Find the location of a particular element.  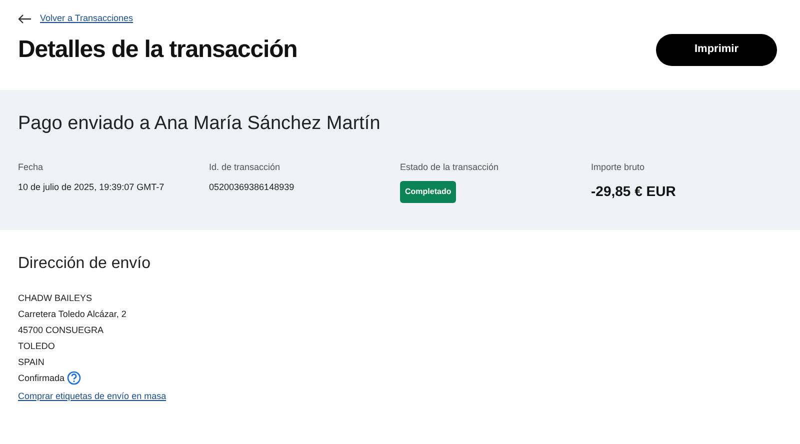

address-line: Carretera Toledo Alcázar, 2 is located at coordinates (72, 314).